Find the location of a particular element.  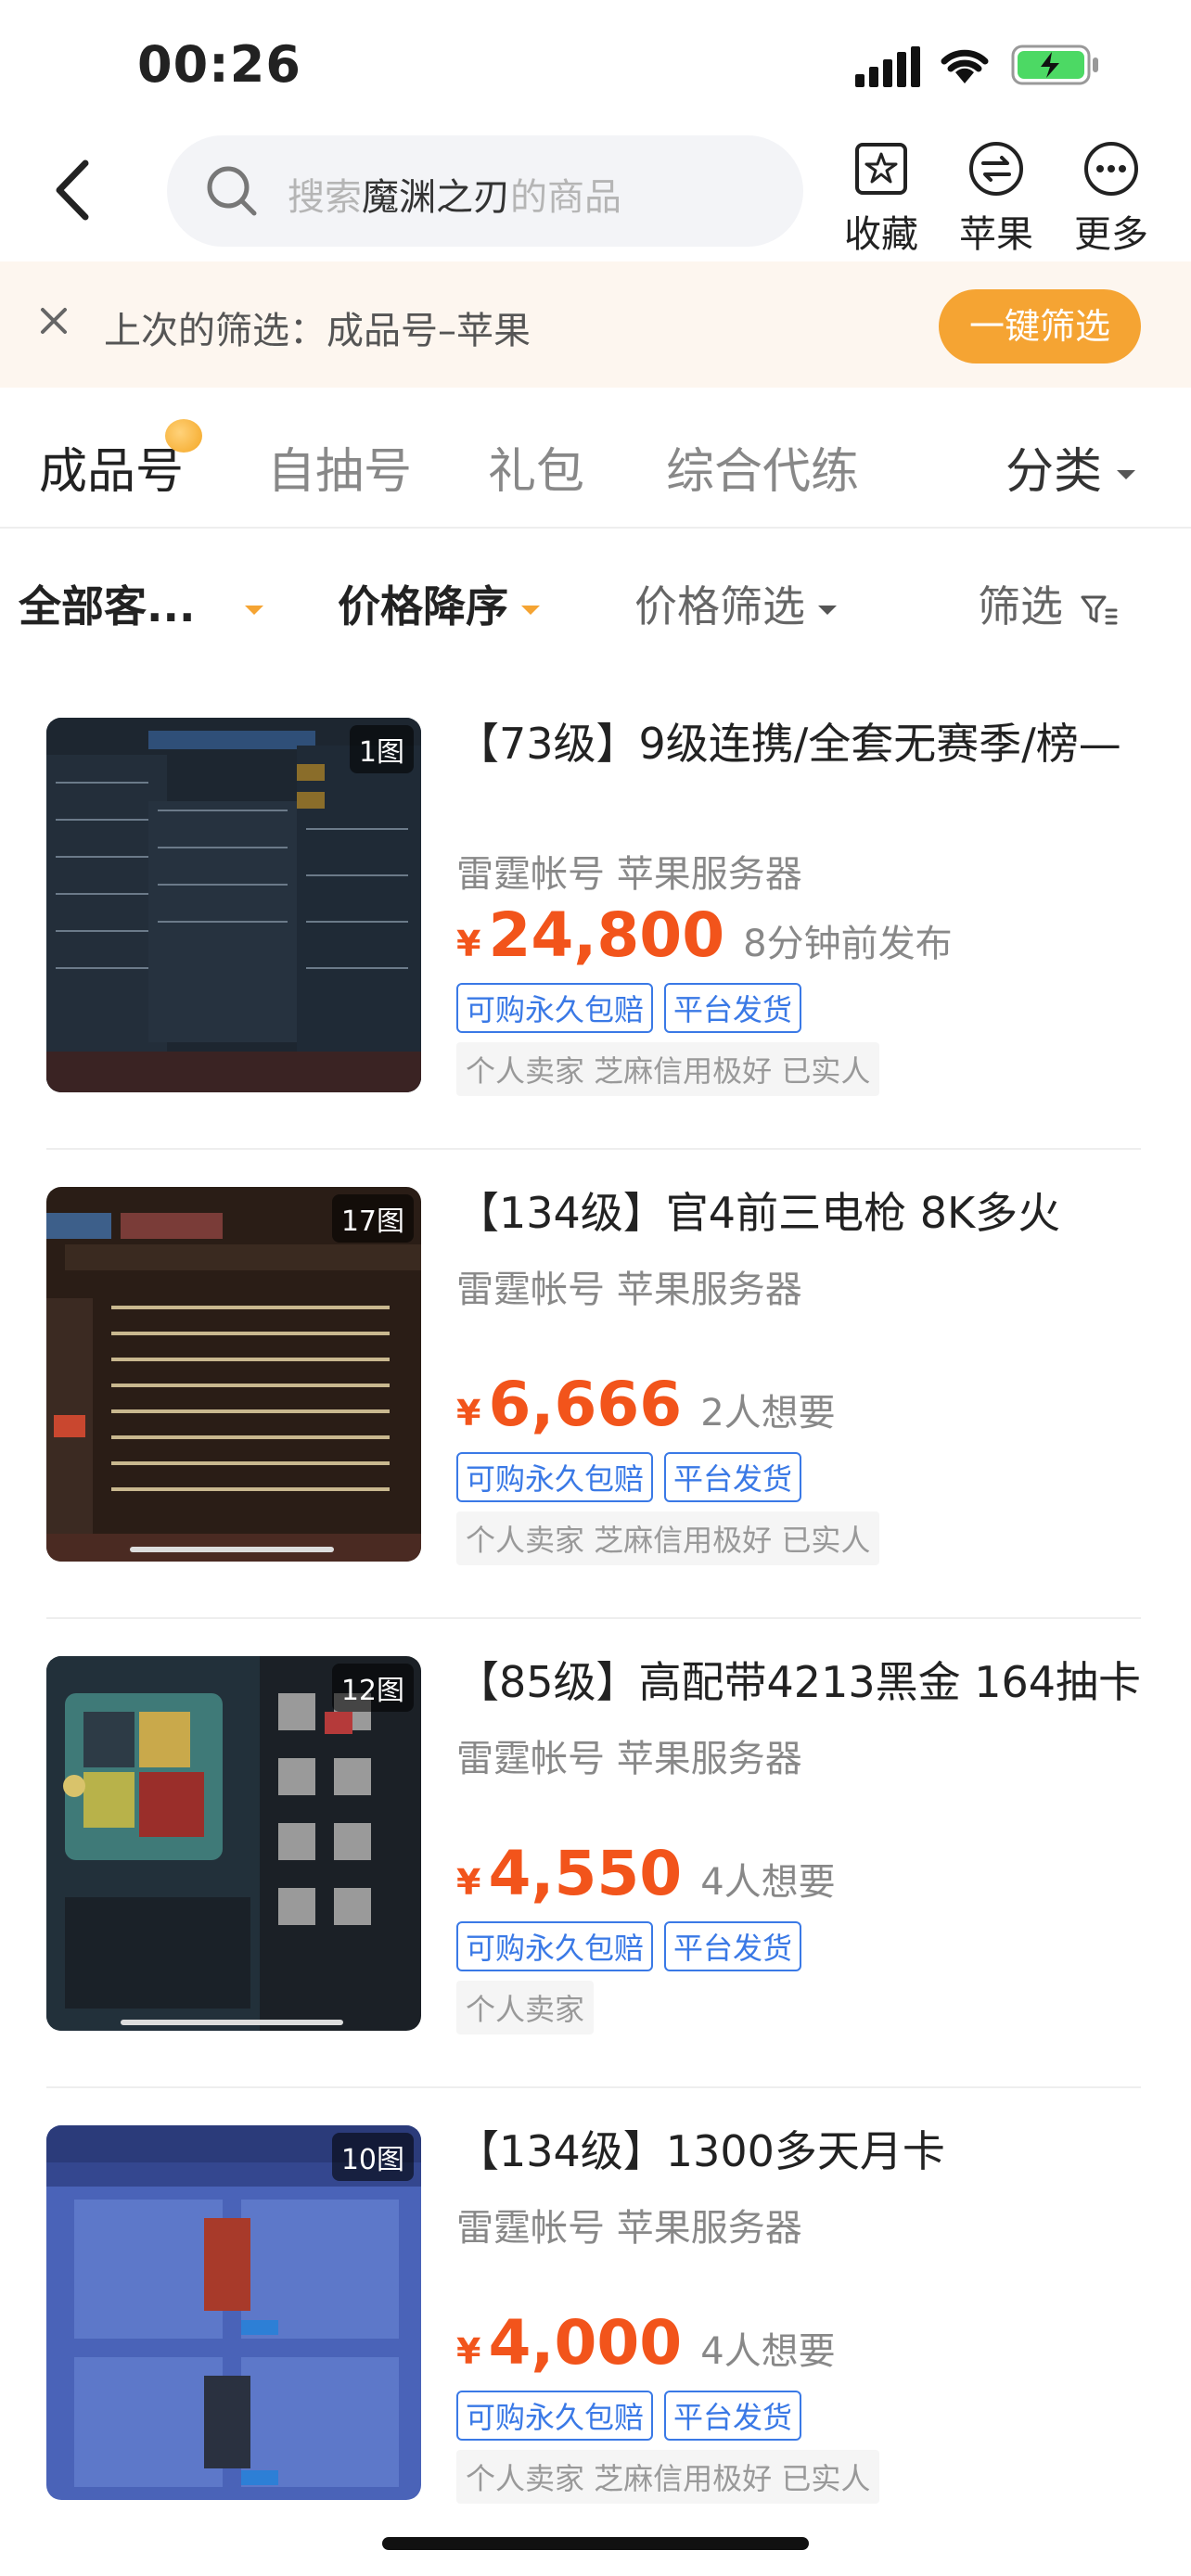

favorite-label: 收藏 is located at coordinates (881, 234).